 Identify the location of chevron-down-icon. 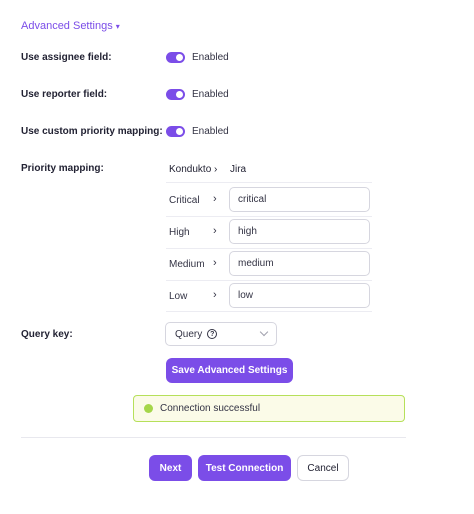
(264, 332).